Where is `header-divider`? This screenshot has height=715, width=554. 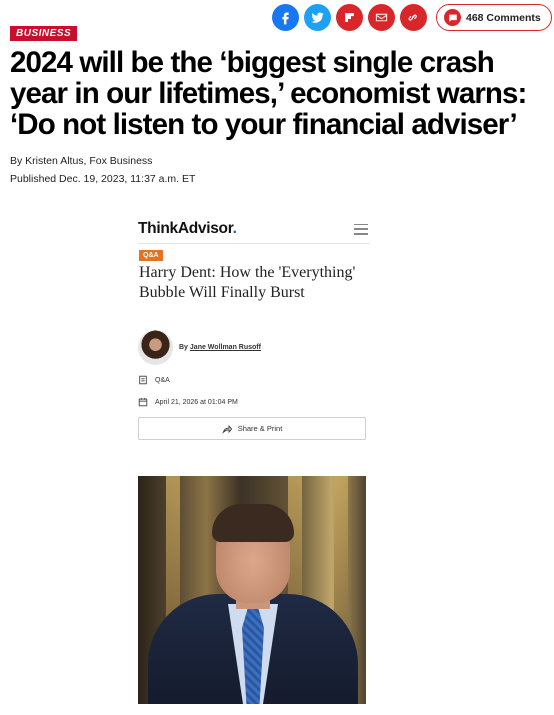
header-divider is located at coordinates (254, 243).